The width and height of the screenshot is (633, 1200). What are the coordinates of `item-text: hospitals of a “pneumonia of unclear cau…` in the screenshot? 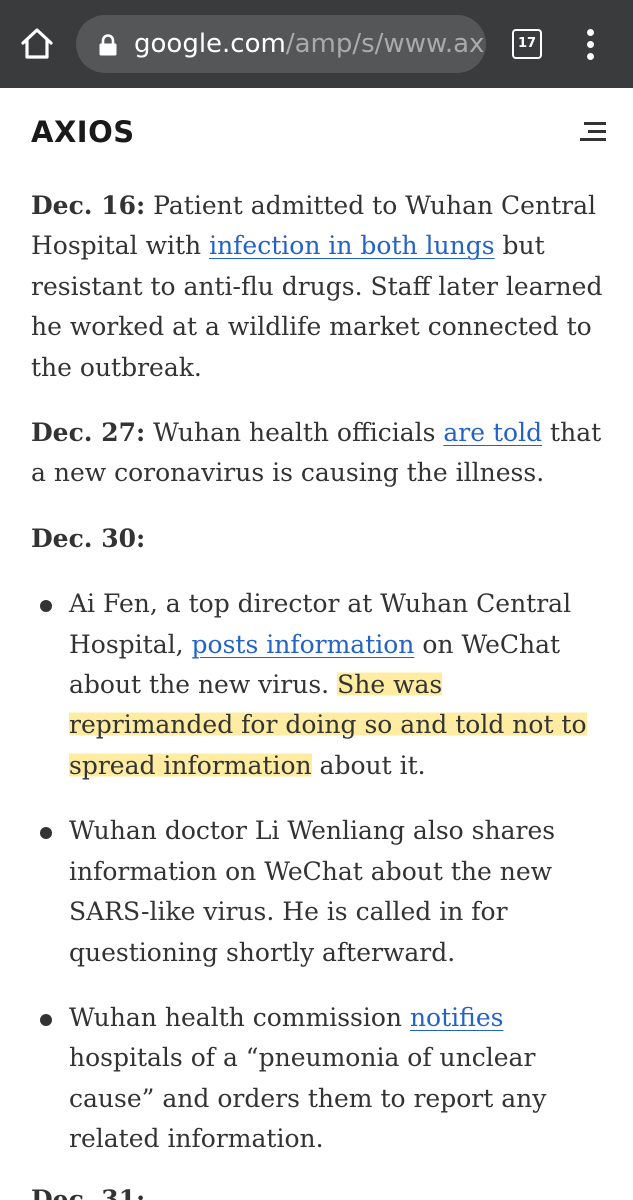 It's located at (308, 1098).